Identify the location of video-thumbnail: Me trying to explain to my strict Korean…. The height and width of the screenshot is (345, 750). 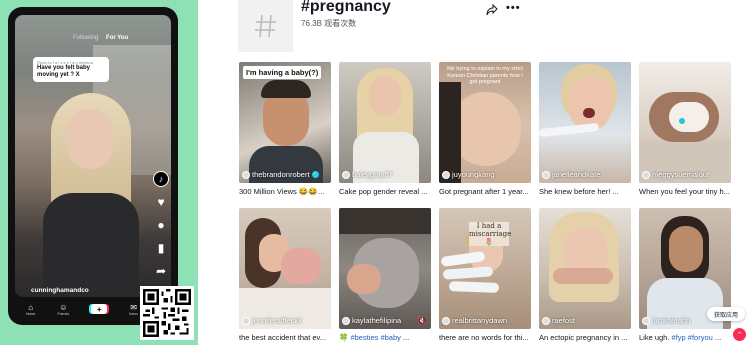
(485, 122).